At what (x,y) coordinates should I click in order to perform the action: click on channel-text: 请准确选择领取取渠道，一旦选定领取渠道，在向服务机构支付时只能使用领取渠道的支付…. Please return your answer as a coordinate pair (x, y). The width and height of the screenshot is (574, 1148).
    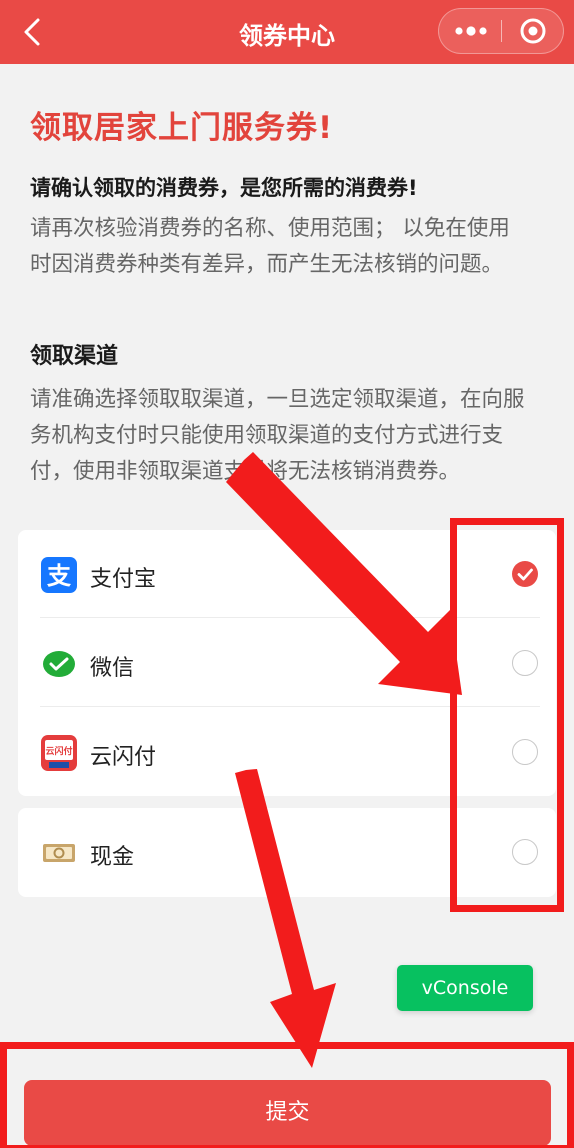
    Looking at the image, I should click on (277, 435).